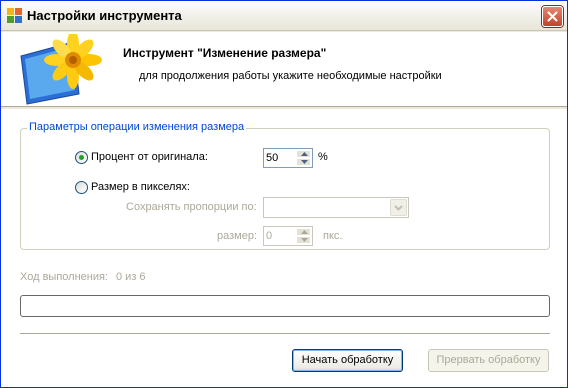 This screenshot has height=388, width=568. What do you see at coordinates (14, 15) in the screenshot?
I see `app-icon` at bounding box center [14, 15].